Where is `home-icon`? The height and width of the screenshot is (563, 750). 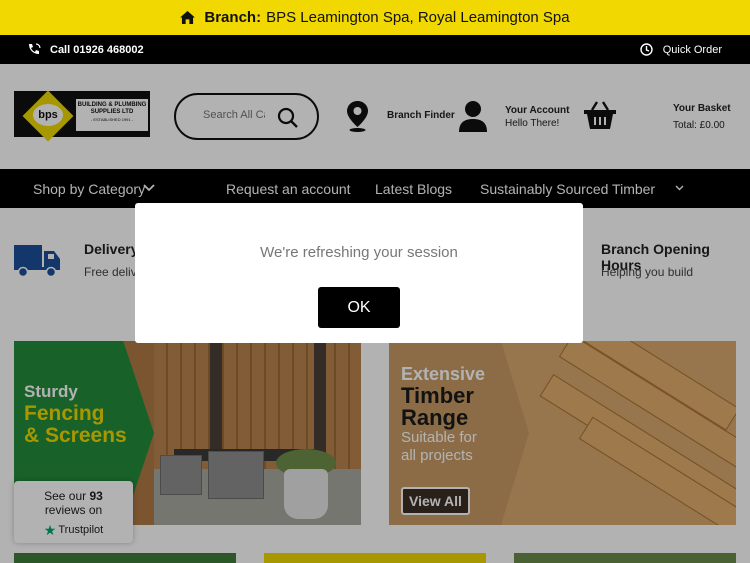 home-icon is located at coordinates (188, 17).